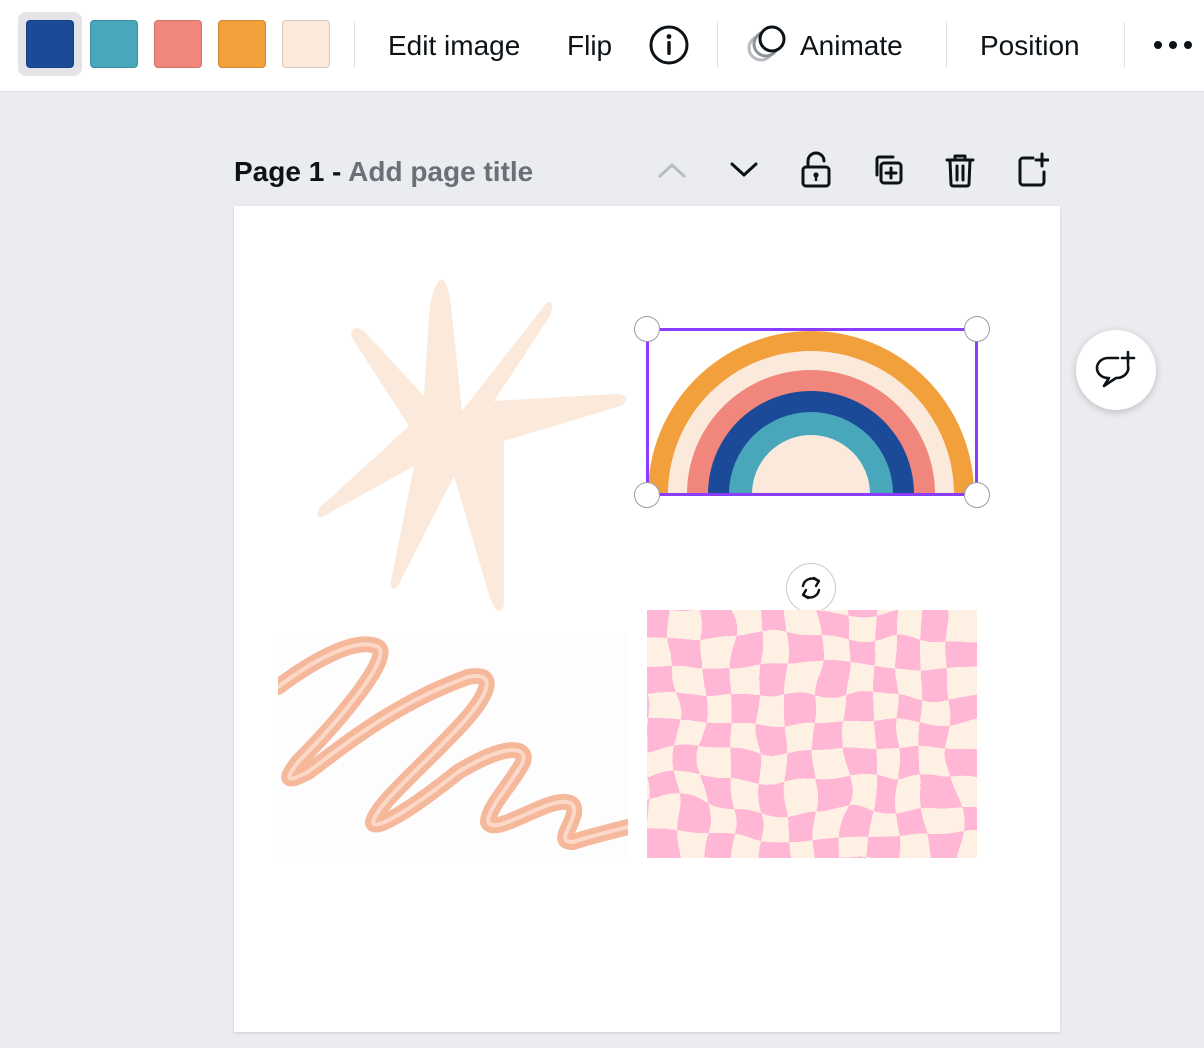 The width and height of the screenshot is (1204, 1048). Describe the element at coordinates (769, 44) in the screenshot. I see `animate-icon` at that location.